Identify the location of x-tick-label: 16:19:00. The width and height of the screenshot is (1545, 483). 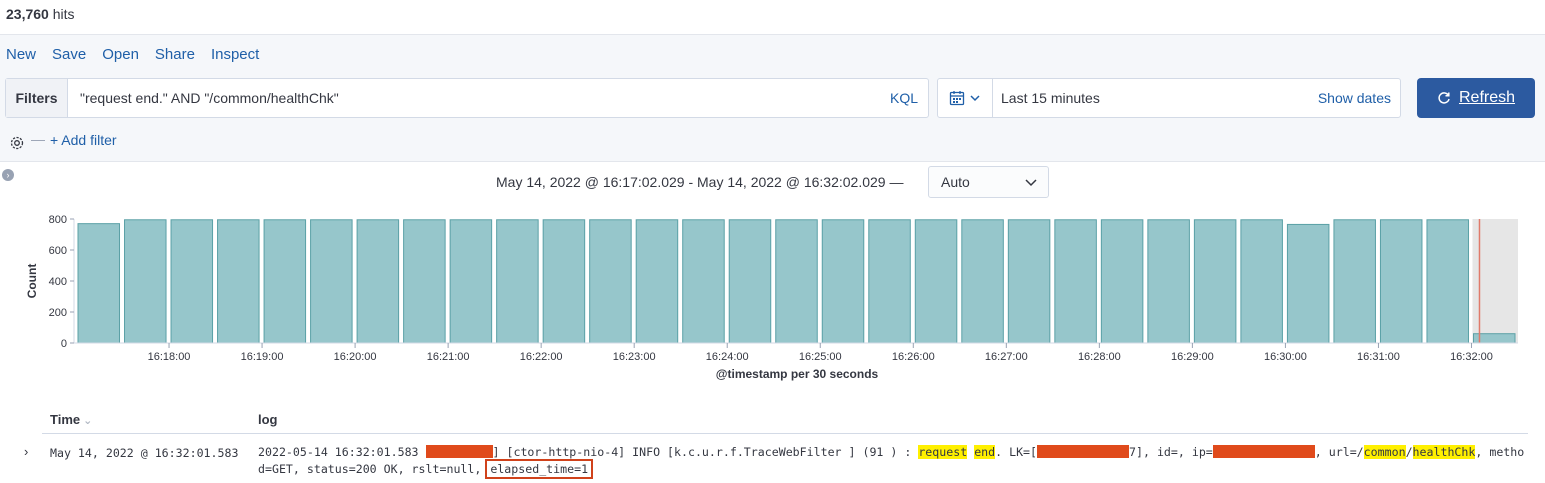
(262, 357).